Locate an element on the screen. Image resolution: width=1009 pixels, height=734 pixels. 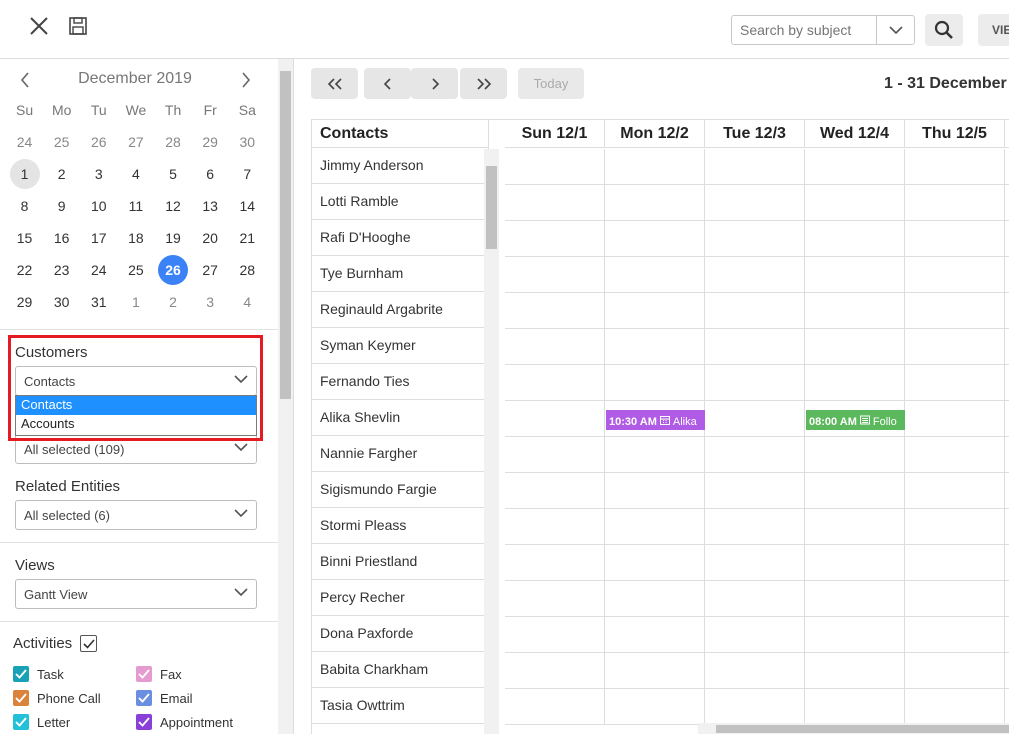
activity-fax: Fax is located at coordinates (159, 674).